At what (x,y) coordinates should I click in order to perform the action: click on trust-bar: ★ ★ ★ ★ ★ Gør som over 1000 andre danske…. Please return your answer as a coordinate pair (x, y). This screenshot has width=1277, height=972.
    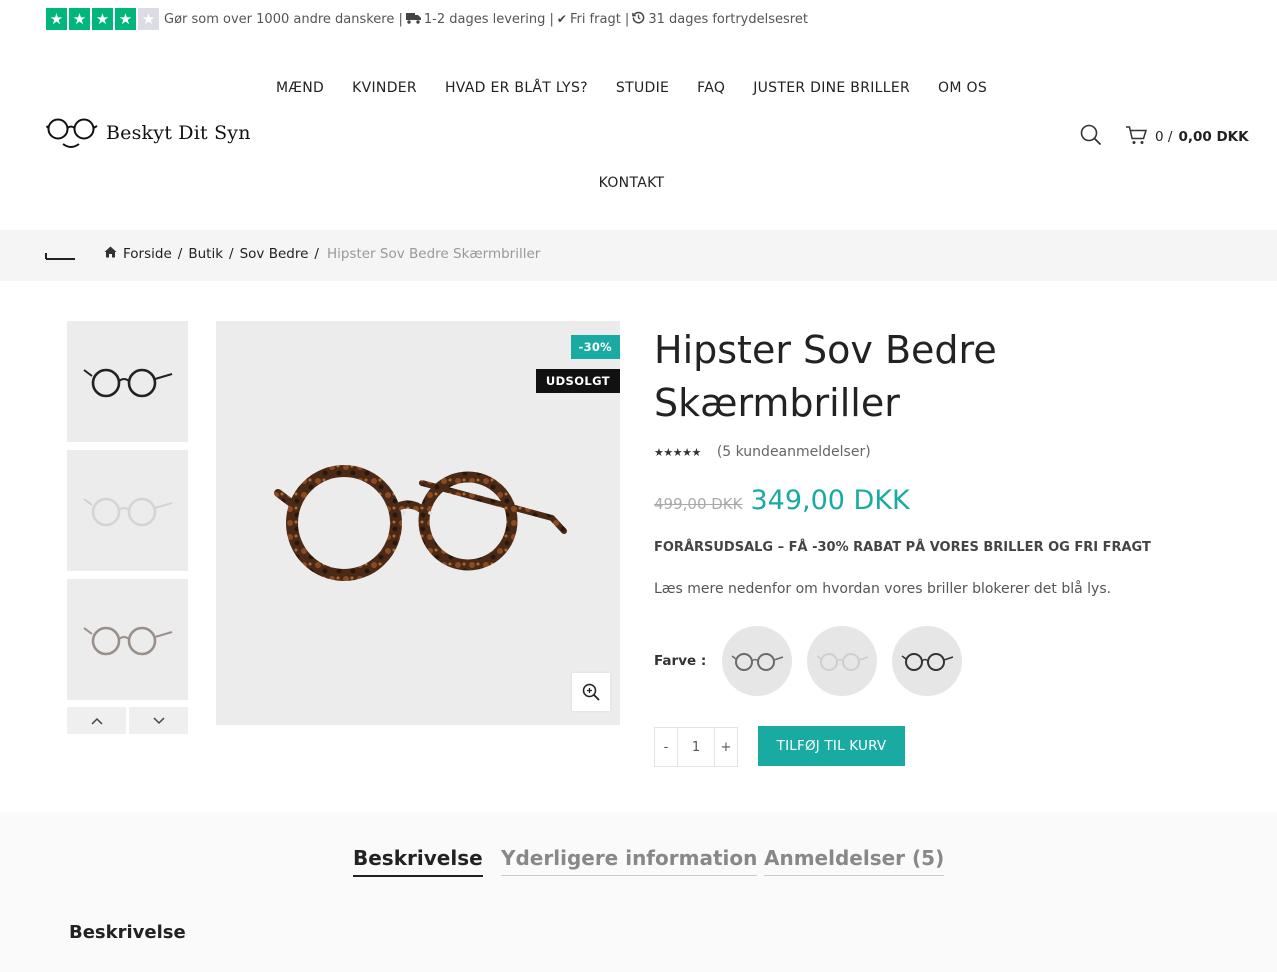
    Looking at the image, I should click on (427, 19).